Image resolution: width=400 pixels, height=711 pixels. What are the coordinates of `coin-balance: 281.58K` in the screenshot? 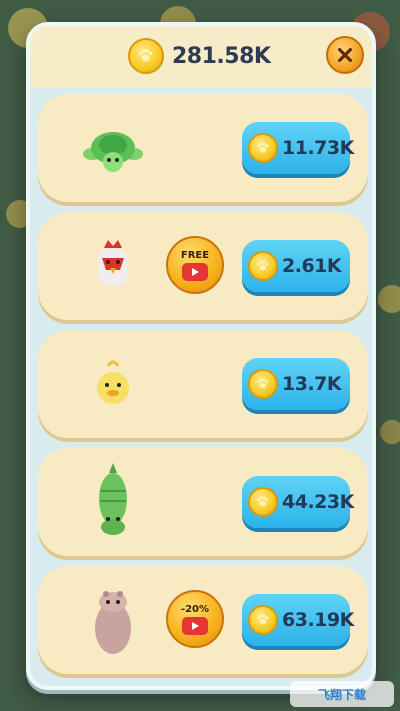 It's located at (199, 56).